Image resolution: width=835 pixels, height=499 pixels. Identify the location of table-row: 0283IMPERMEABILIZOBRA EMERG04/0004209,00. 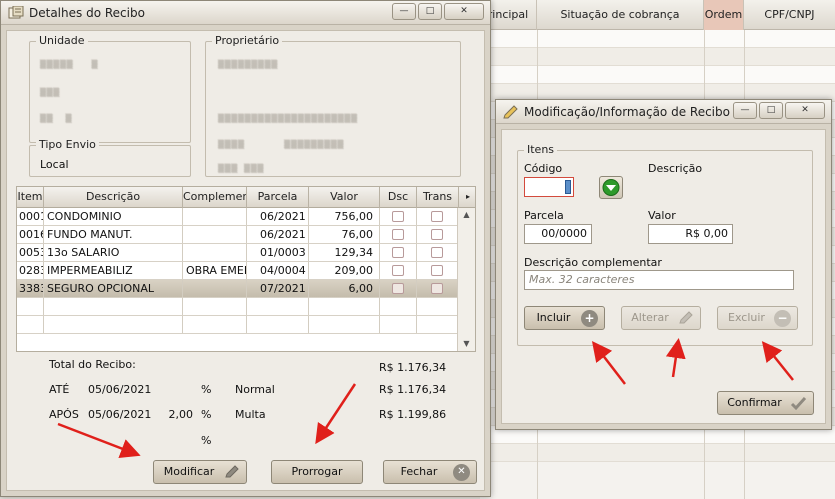
(238, 271).